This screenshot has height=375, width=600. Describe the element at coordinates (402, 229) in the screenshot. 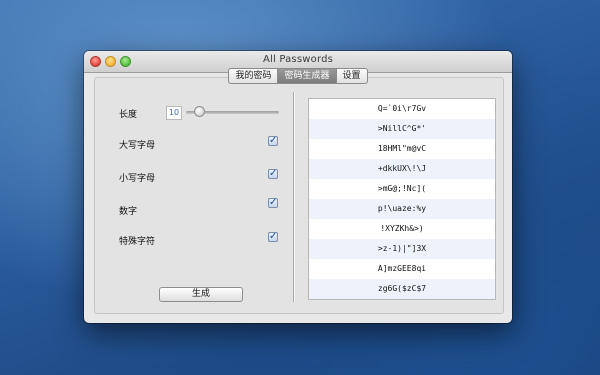

I see `password-row: !XYZKh&>)` at that location.